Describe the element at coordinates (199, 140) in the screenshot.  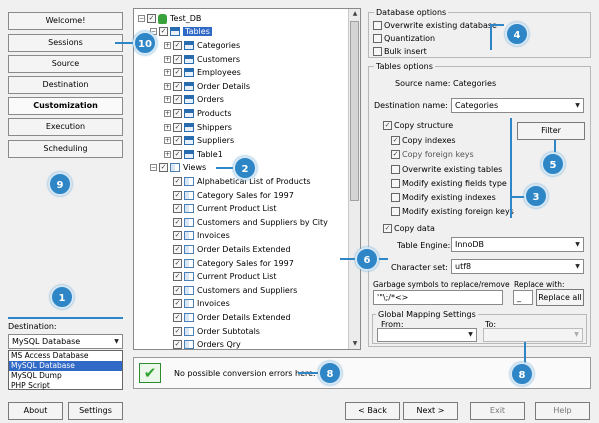
I see `table-item: + ✓ Suppliers` at that location.